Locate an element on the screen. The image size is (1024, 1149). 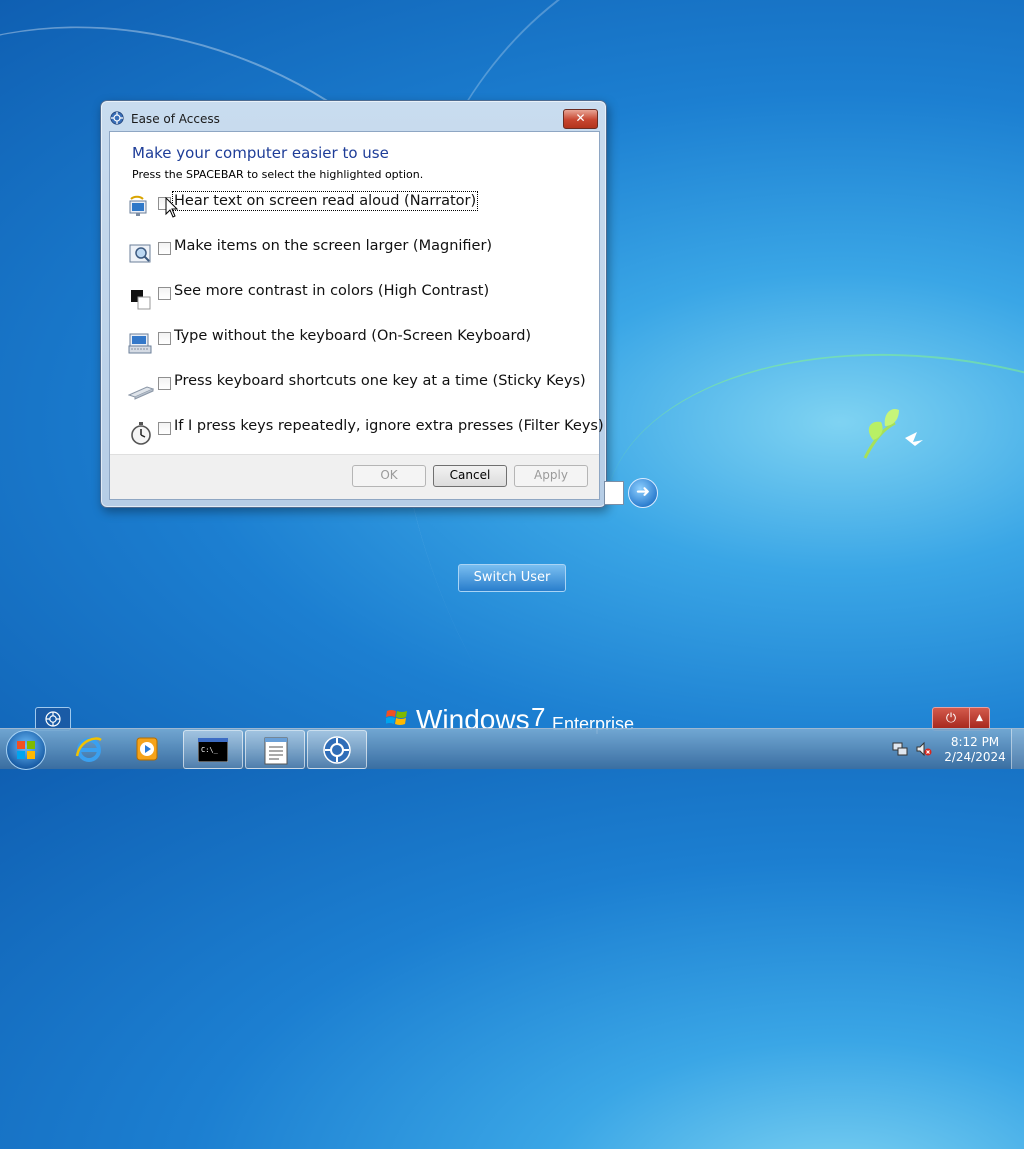
on-screen-keyboard-checkbox is located at coordinates (164, 338).